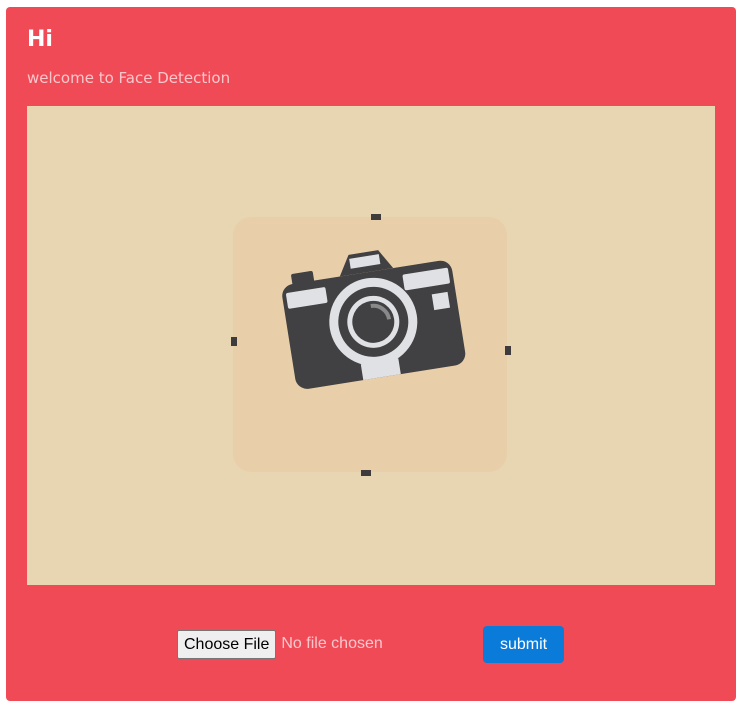 The height and width of the screenshot is (706, 741). I want to click on choose-file-button: Choose File, so click(227, 644).